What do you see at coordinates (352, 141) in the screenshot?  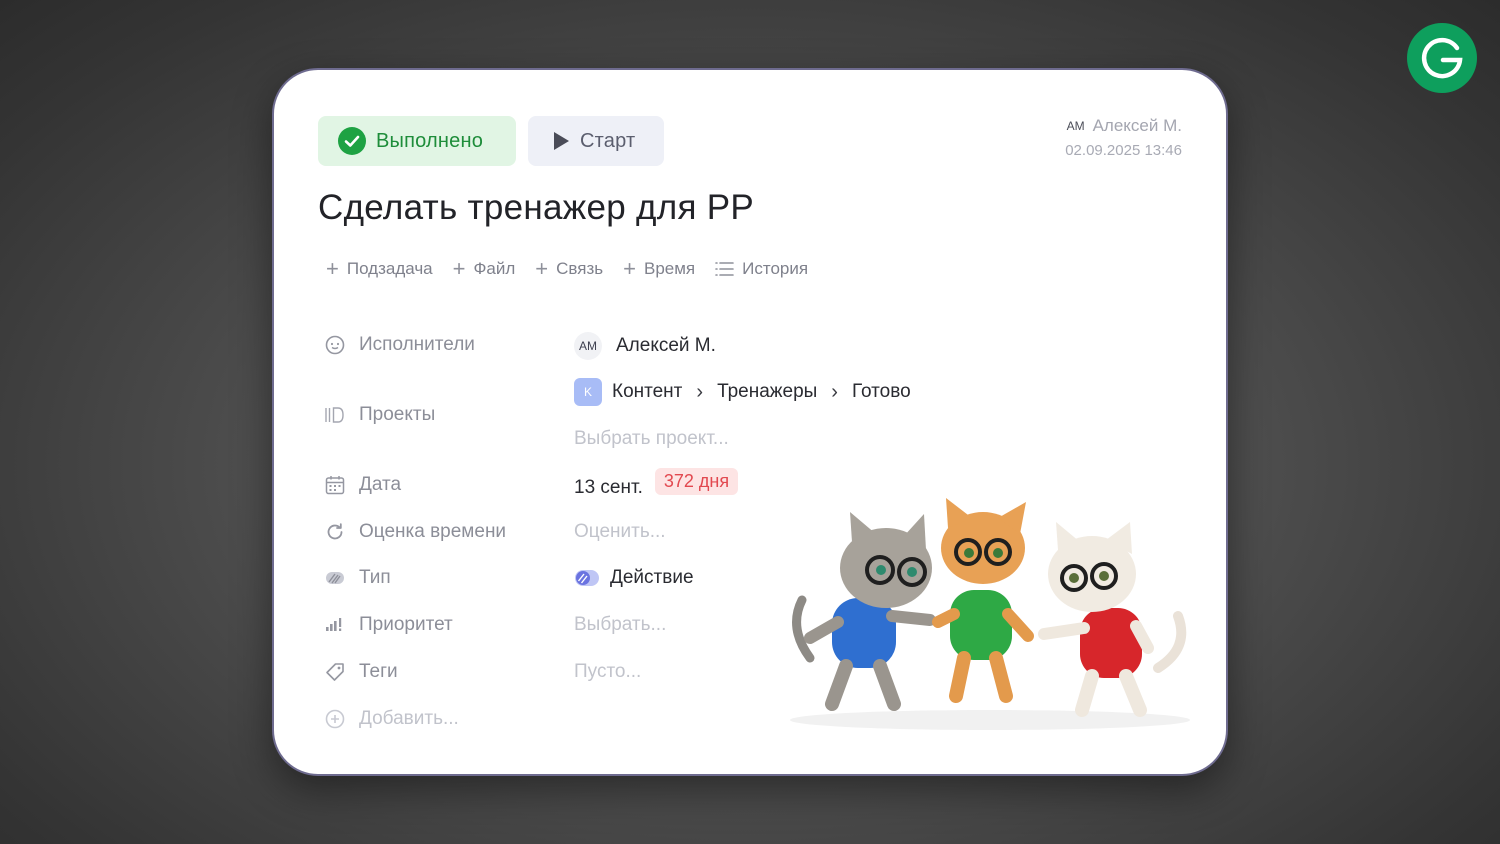 I see `check-circle-icon` at bounding box center [352, 141].